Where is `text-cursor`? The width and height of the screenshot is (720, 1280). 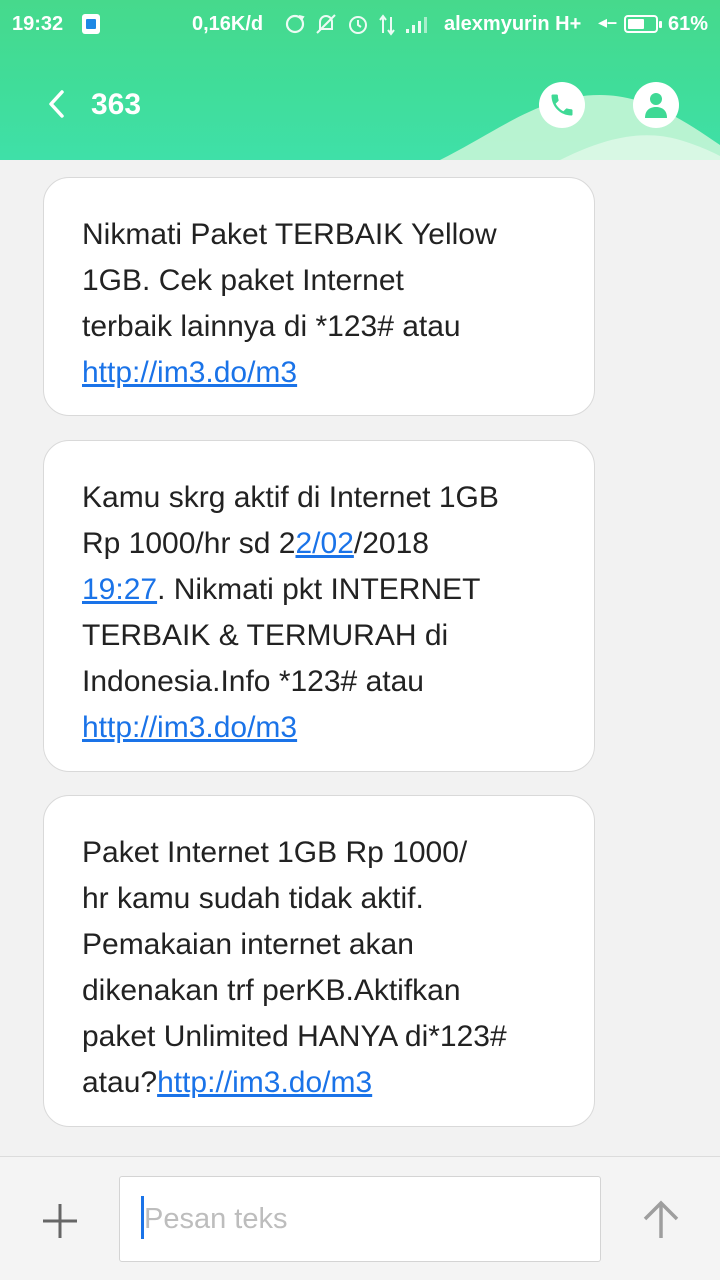 text-cursor is located at coordinates (142, 1217).